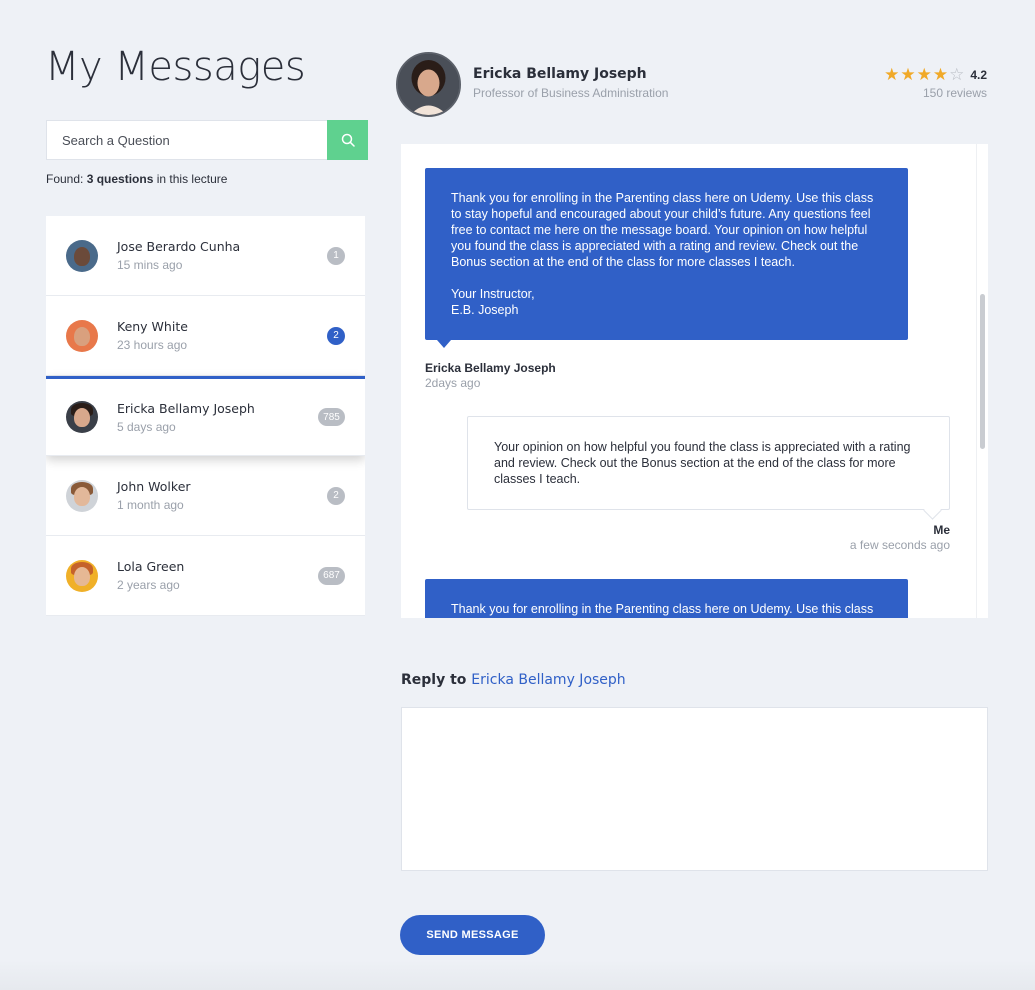 This screenshot has width=1035, height=990. What do you see at coordinates (187, 140) in the screenshot?
I see `search-input` at bounding box center [187, 140].